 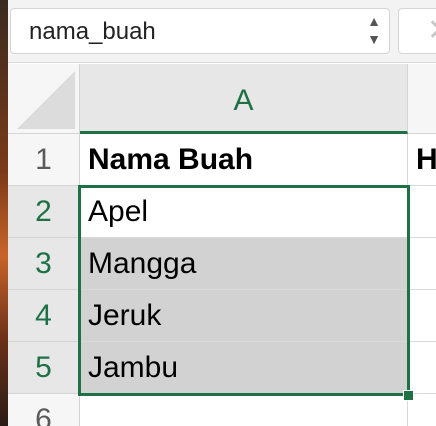 I want to click on row-header-2: 2, so click(x=44, y=212).